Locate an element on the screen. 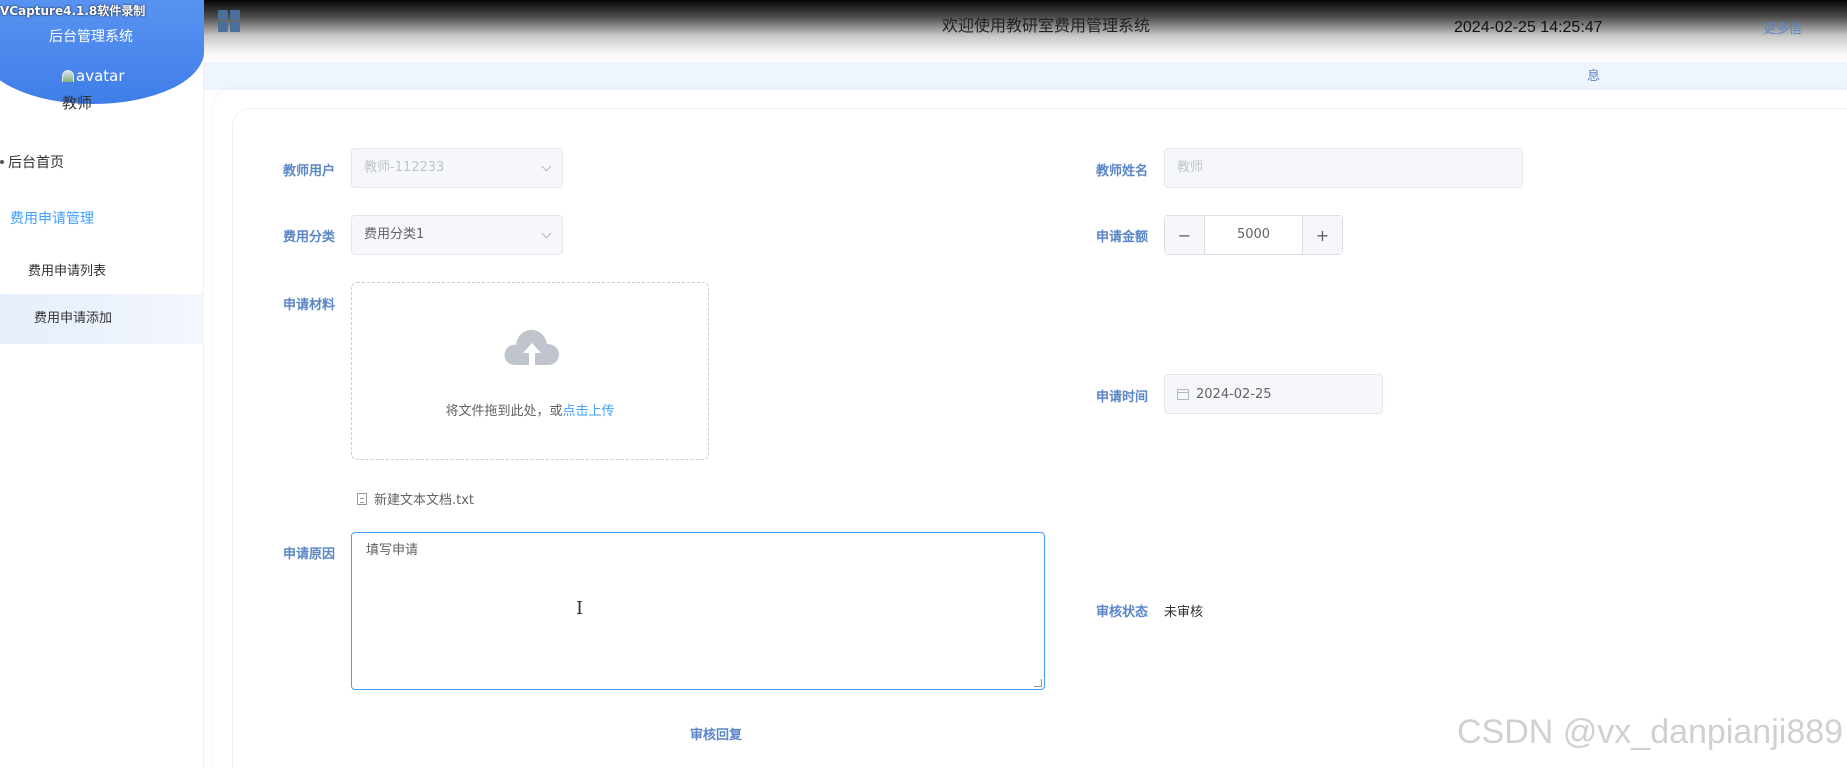 The width and height of the screenshot is (1847, 768). current-datetime: 2024-02-25 14:25:47 is located at coordinates (1528, 27).